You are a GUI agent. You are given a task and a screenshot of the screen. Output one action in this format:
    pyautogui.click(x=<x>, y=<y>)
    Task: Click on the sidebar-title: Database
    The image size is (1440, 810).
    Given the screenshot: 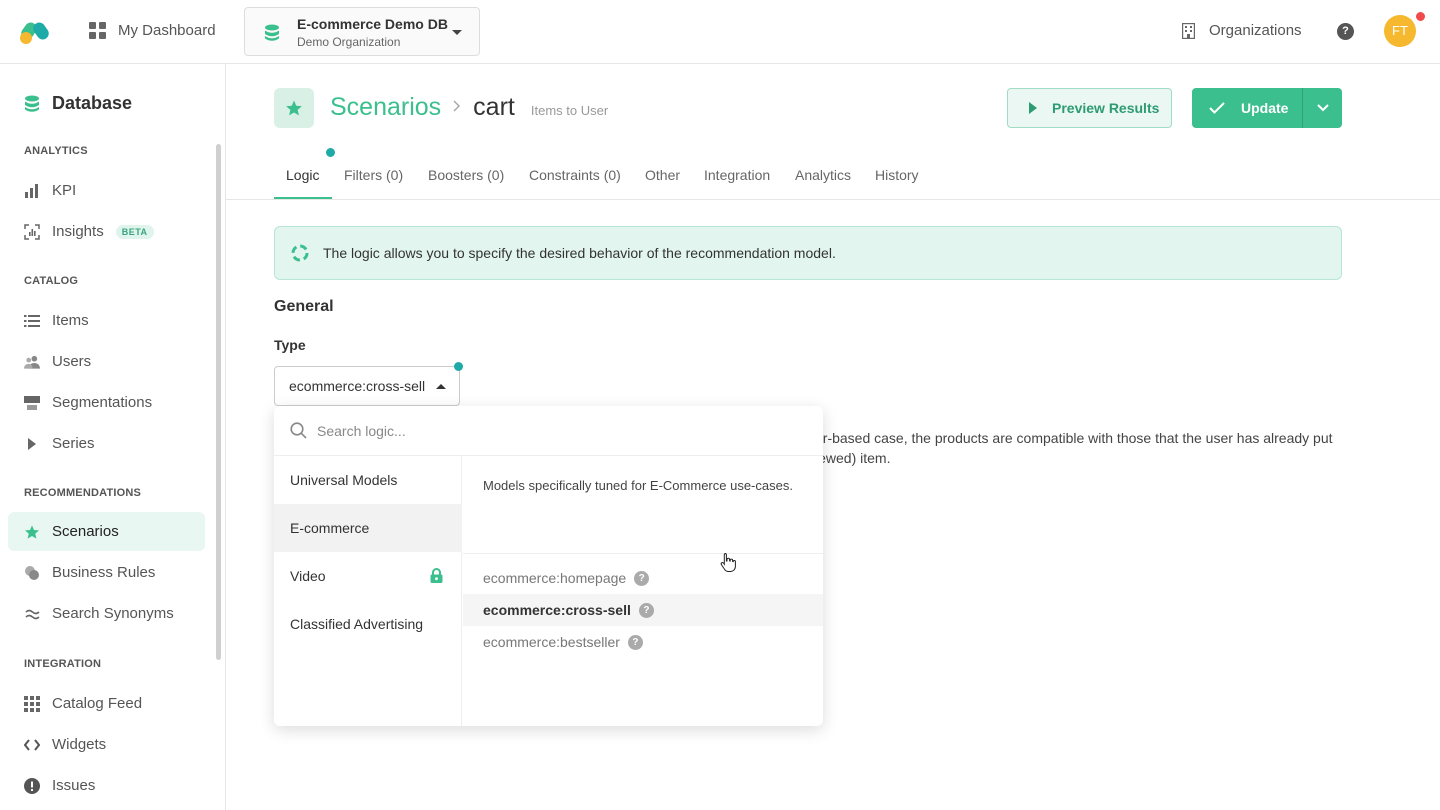 What is the action you would take?
    pyautogui.click(x=78, y=103)
    